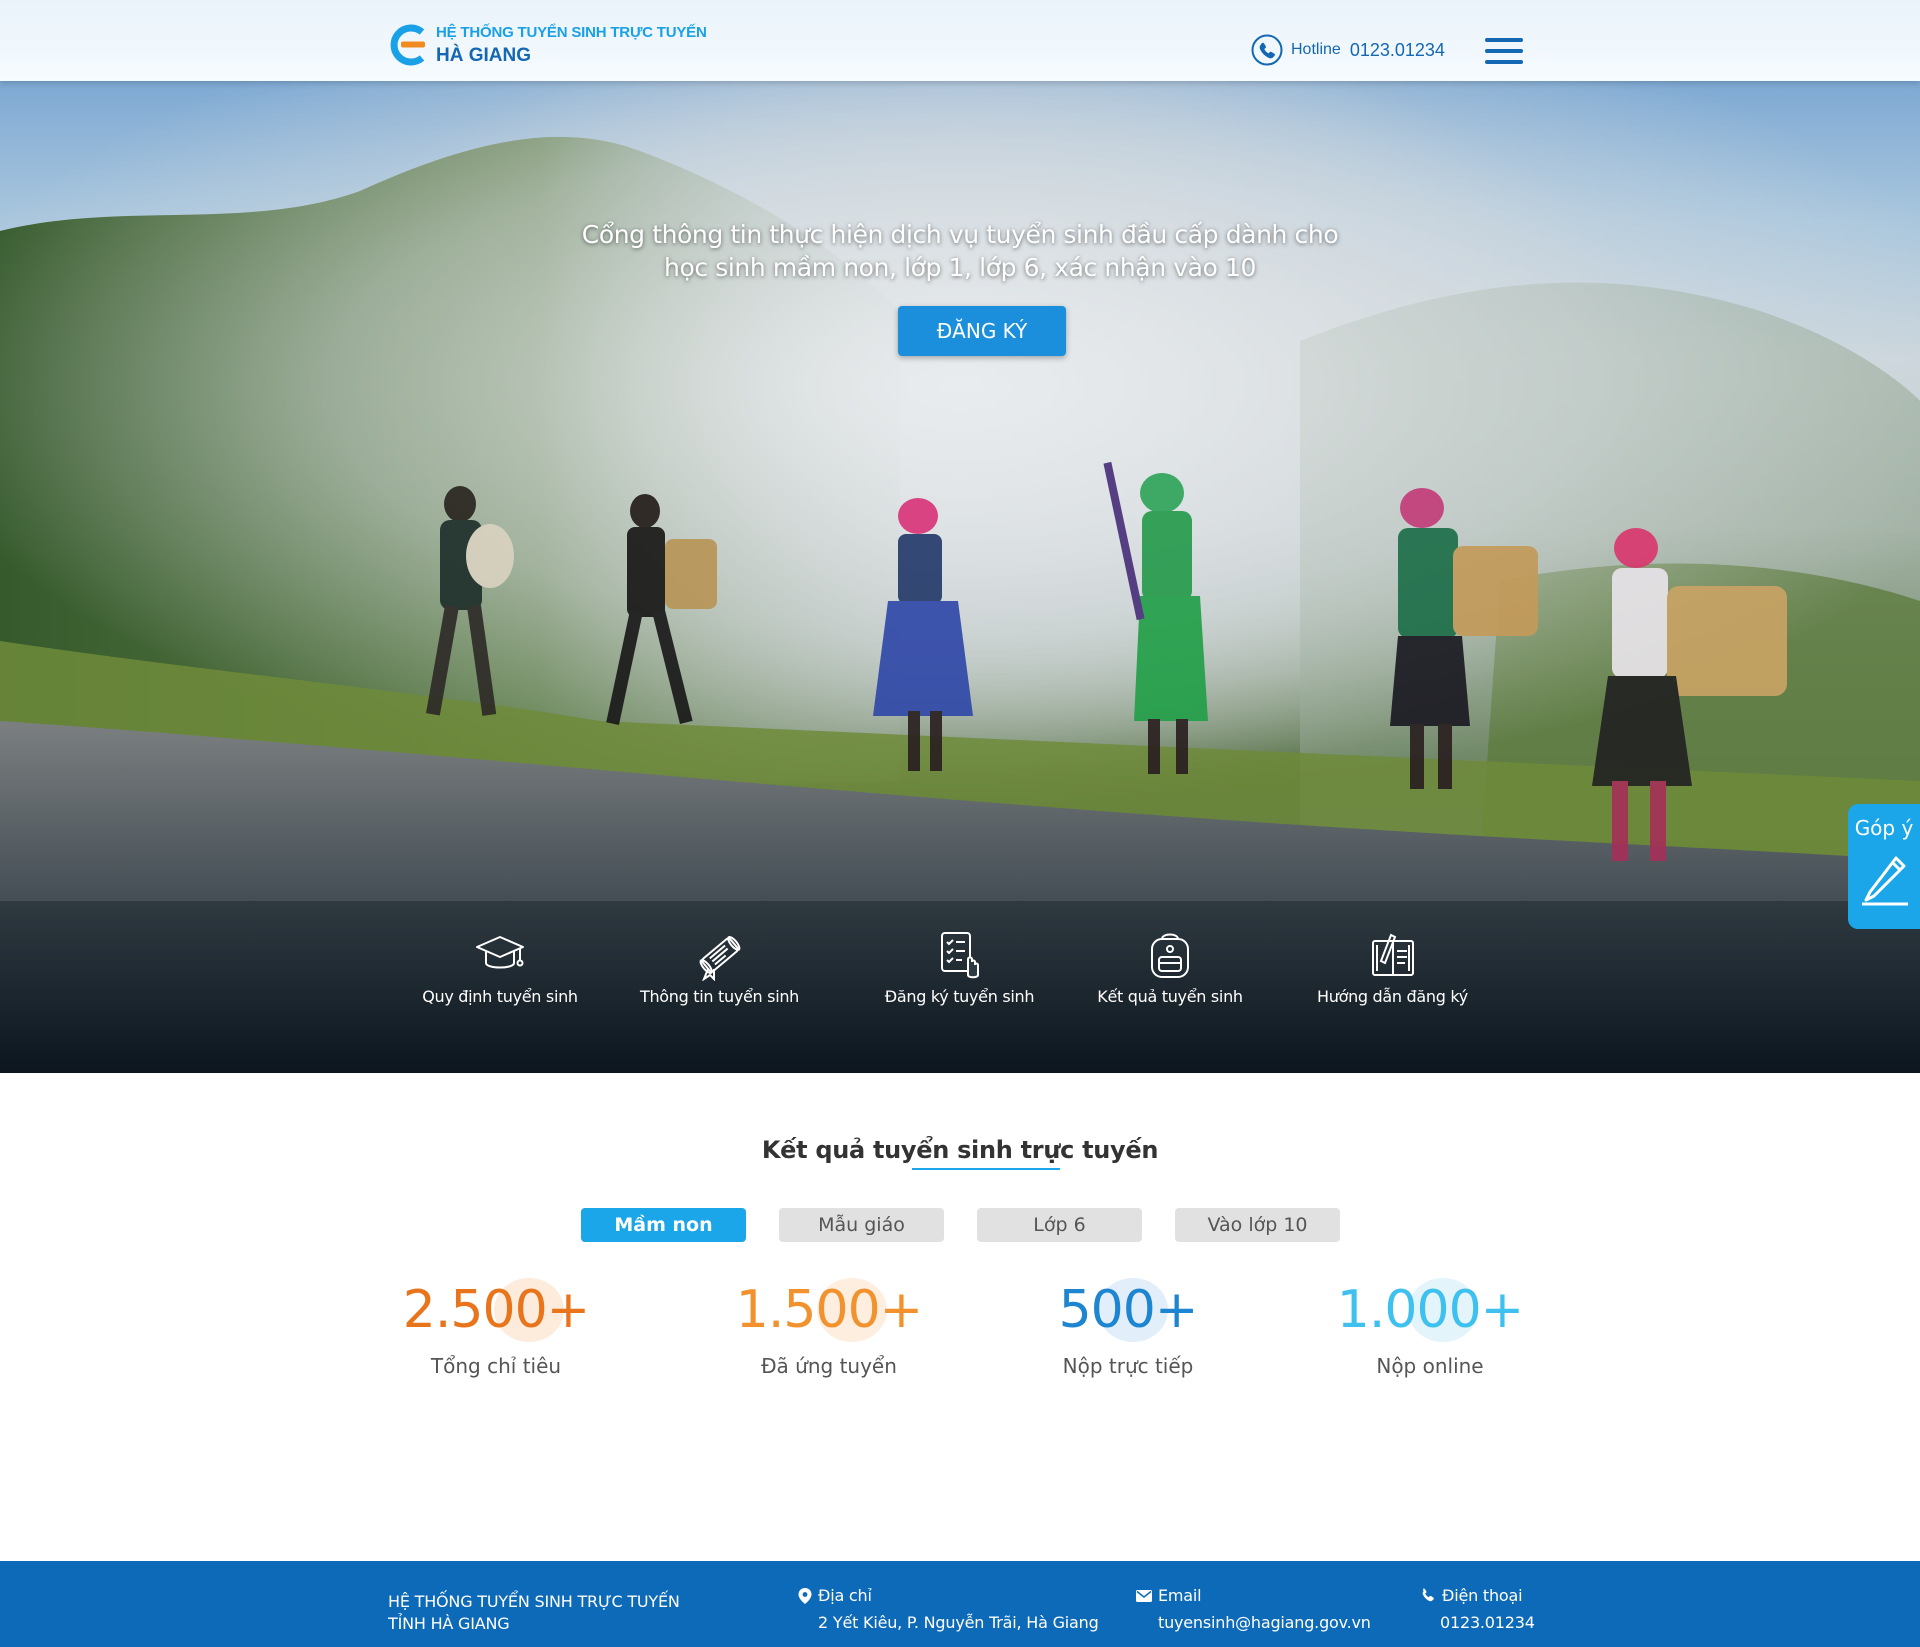  What do you see at coordinates (407, 45) in the screenshot?
I see `logo-e-icon` at bounding box center [407, 45].